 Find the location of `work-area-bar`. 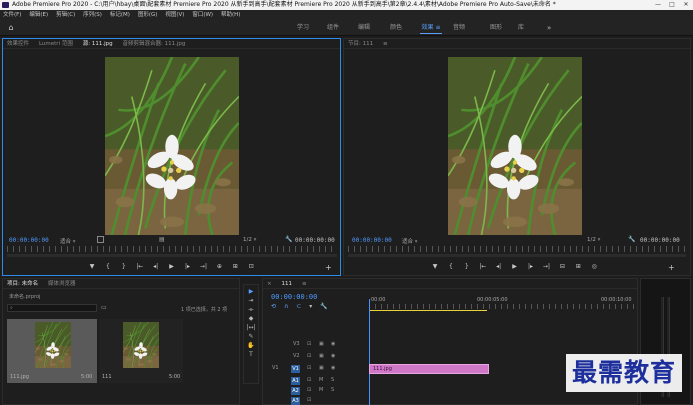

work-area-bar is located at coordinates (428, 310).